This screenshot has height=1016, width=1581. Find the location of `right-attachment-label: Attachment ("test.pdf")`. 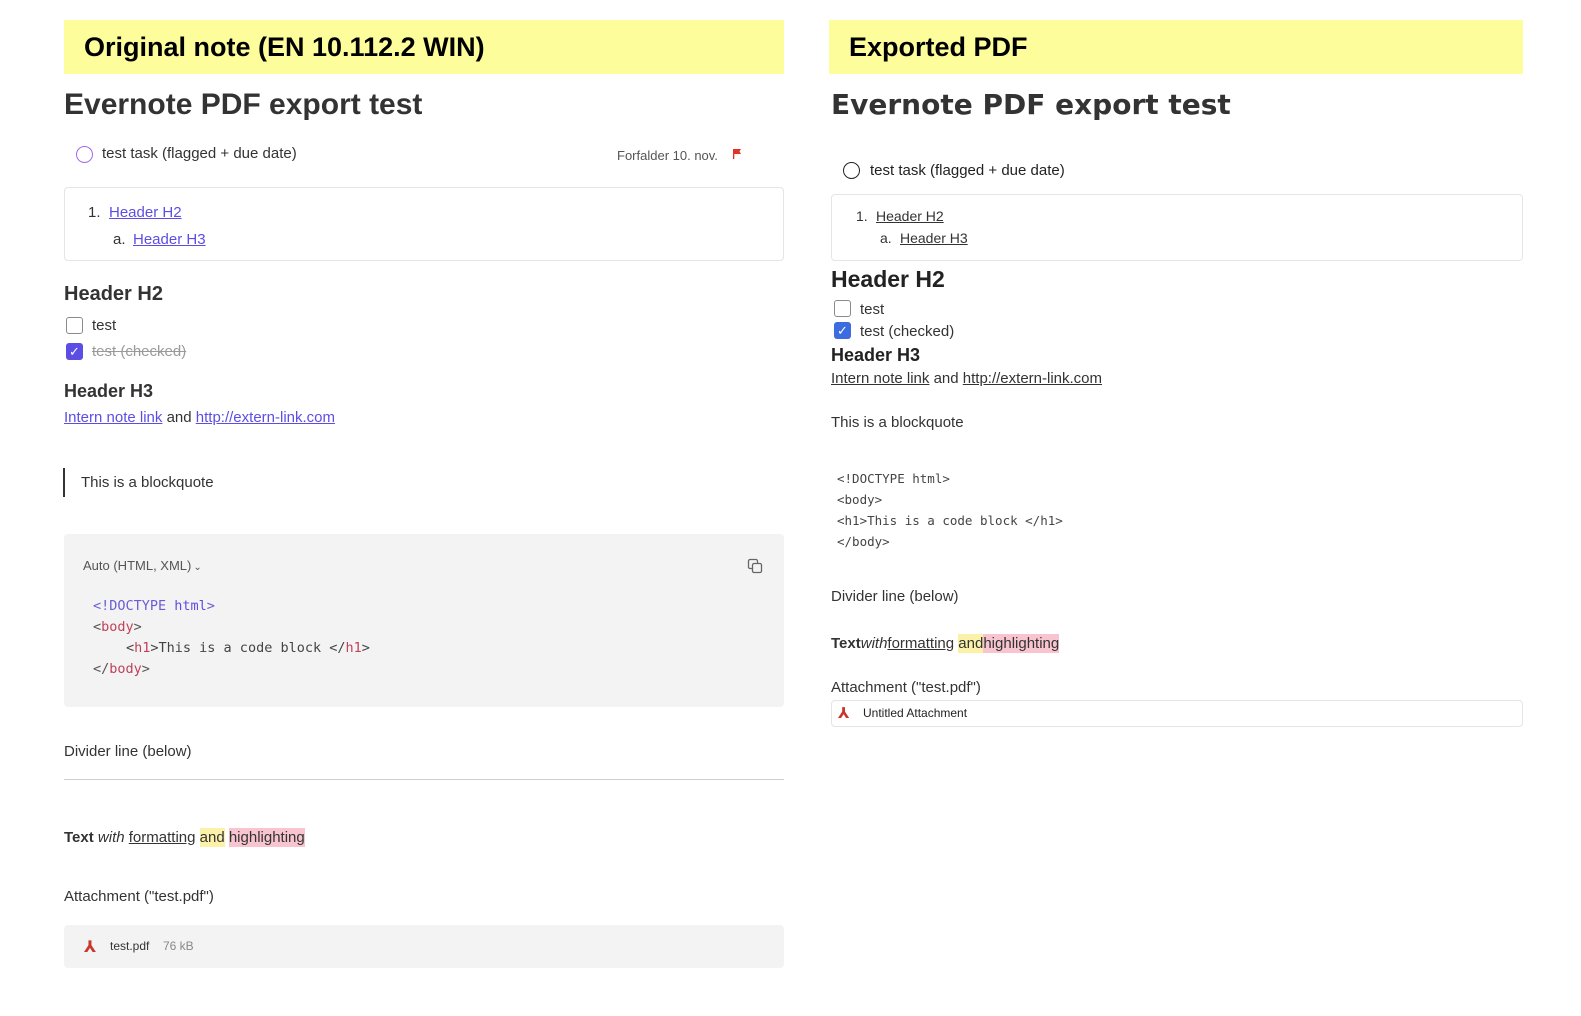

right-attachment-label: Attachment ("test.pdf") is located at coordinates (906, 687).